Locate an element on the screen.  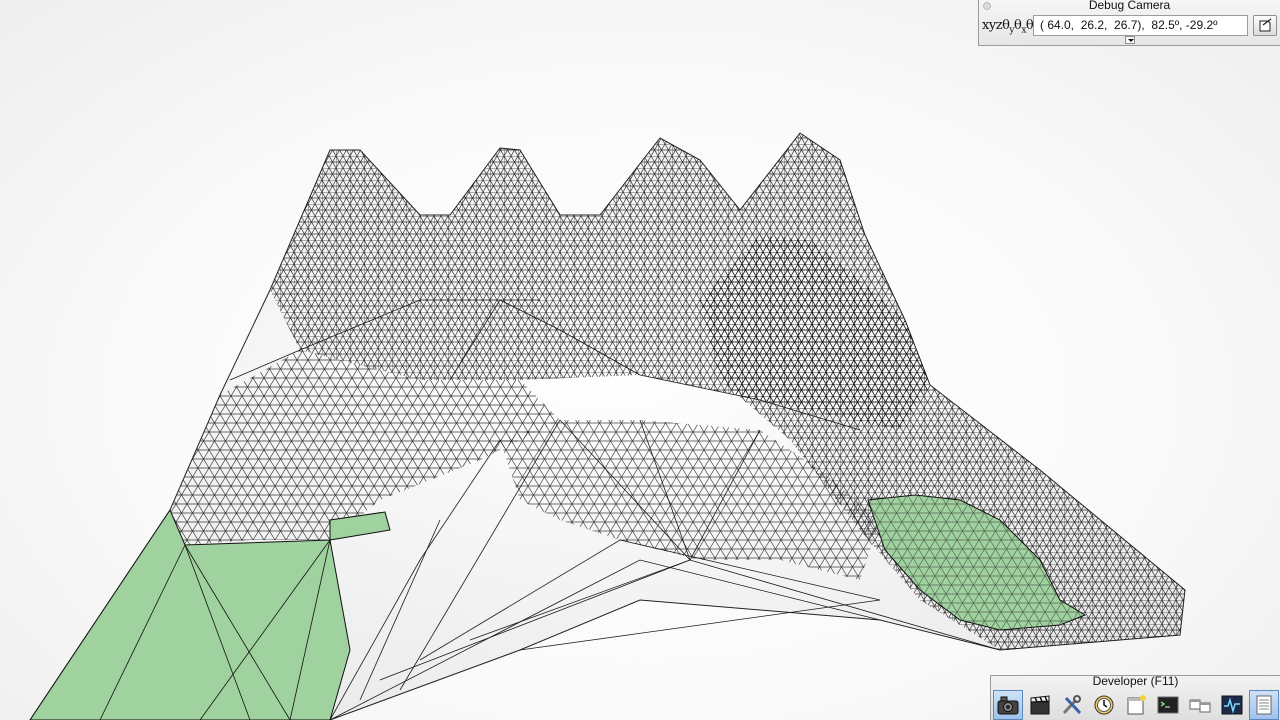
windows-tool-button is located at coordinates (1200, 705).